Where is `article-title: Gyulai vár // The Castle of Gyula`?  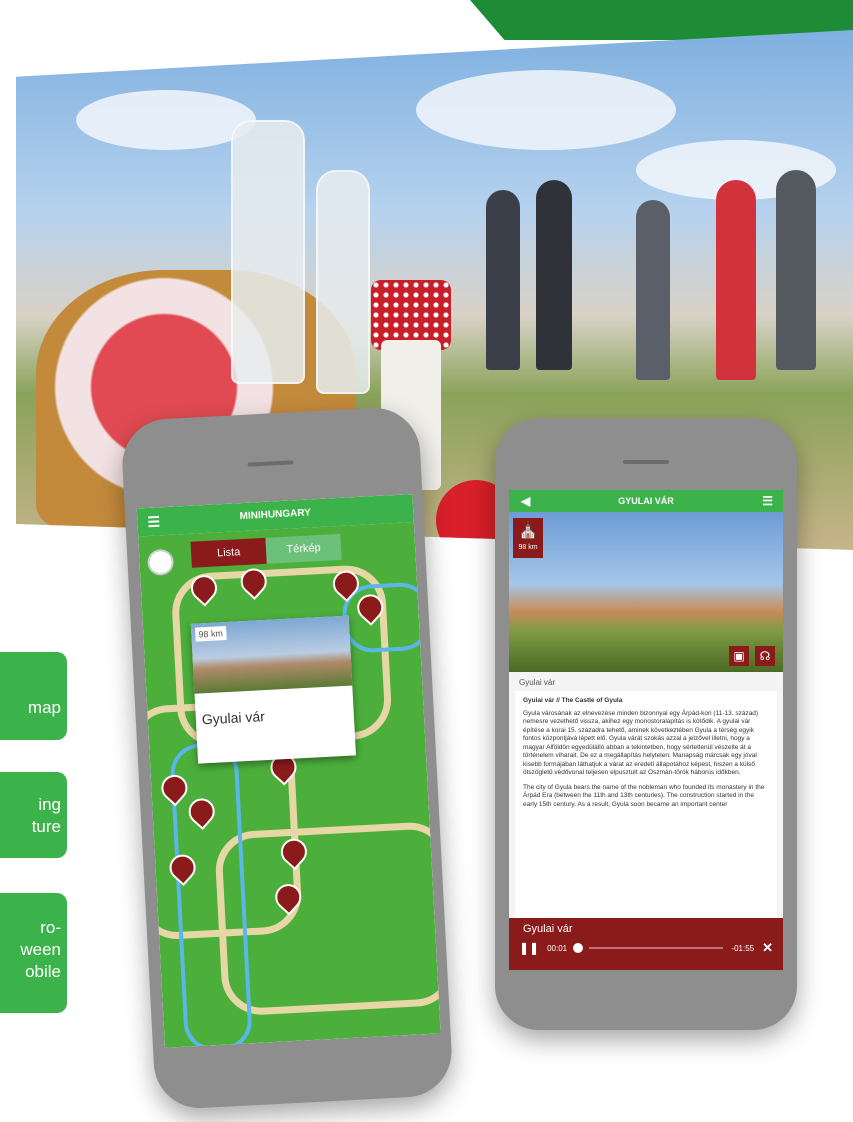
article-title: Gyulai vár // The Castle of Gyula is located at coordinates (573, 700).